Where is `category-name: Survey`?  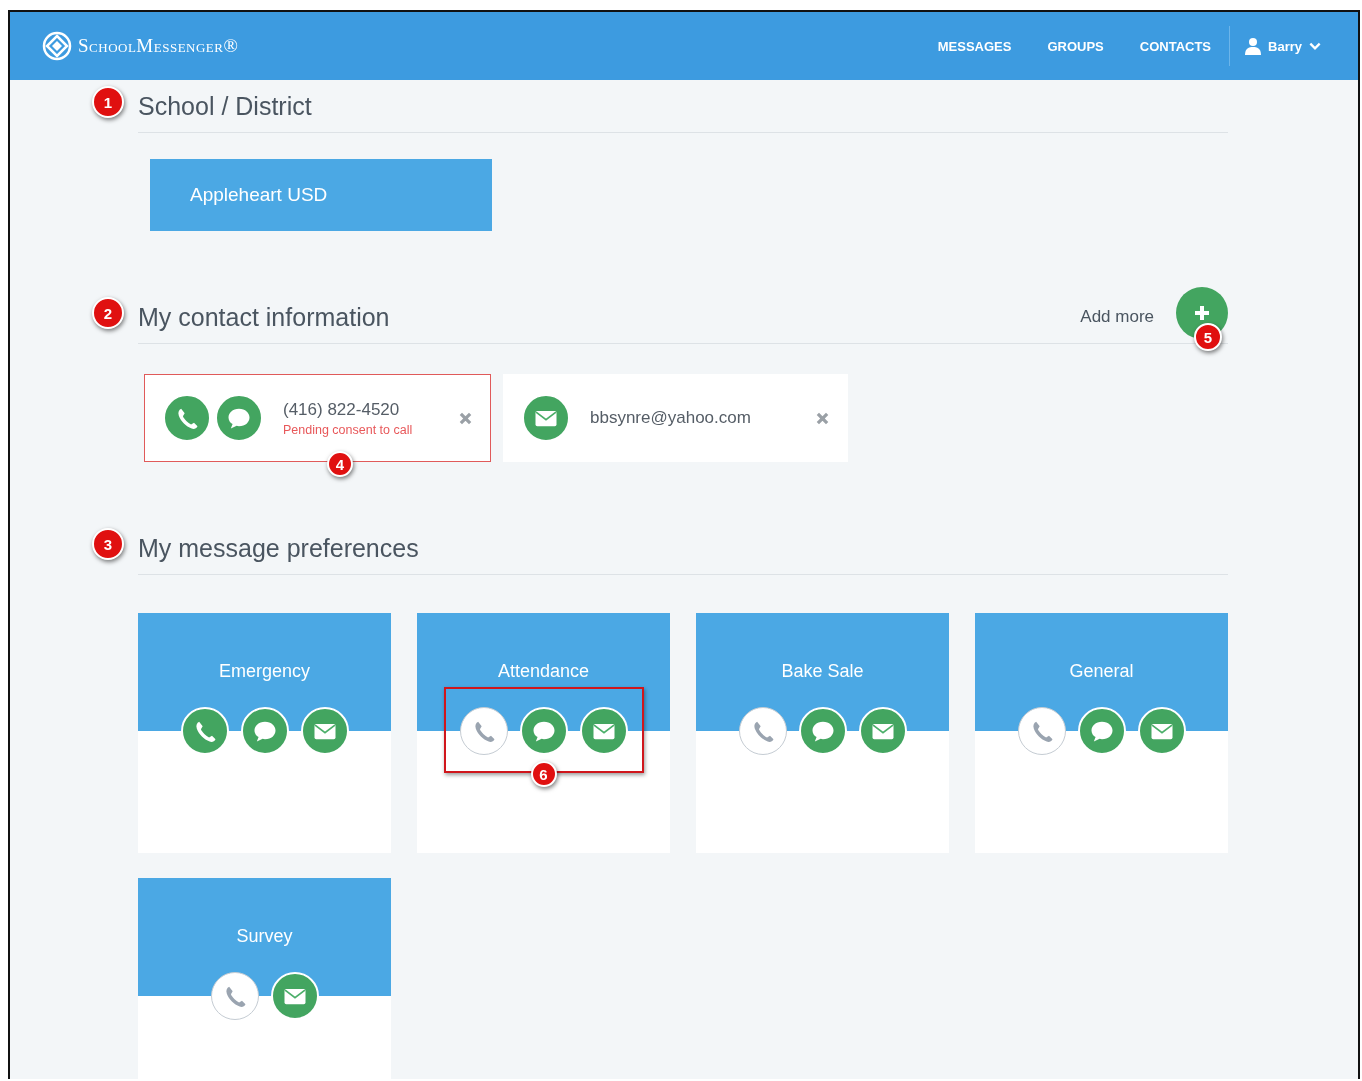 category-name: Survey is located at coordinates (264, 937).